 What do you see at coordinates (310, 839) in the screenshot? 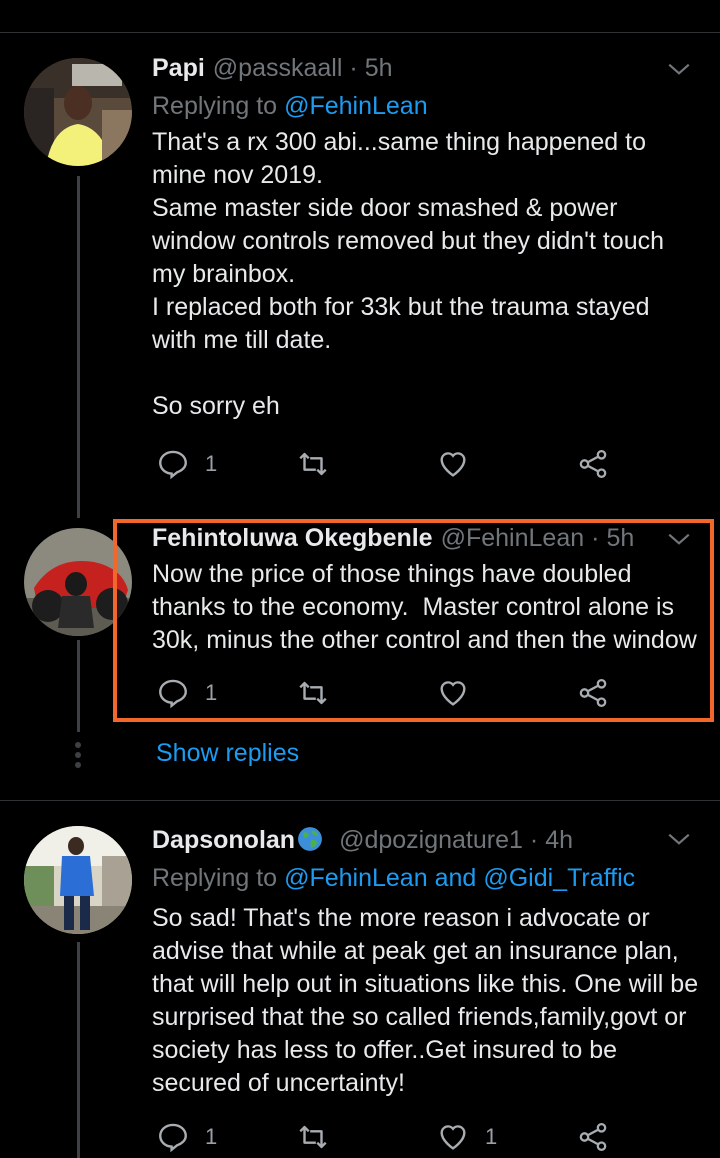
I see `globe-icon` at bounding box center [310, 839].